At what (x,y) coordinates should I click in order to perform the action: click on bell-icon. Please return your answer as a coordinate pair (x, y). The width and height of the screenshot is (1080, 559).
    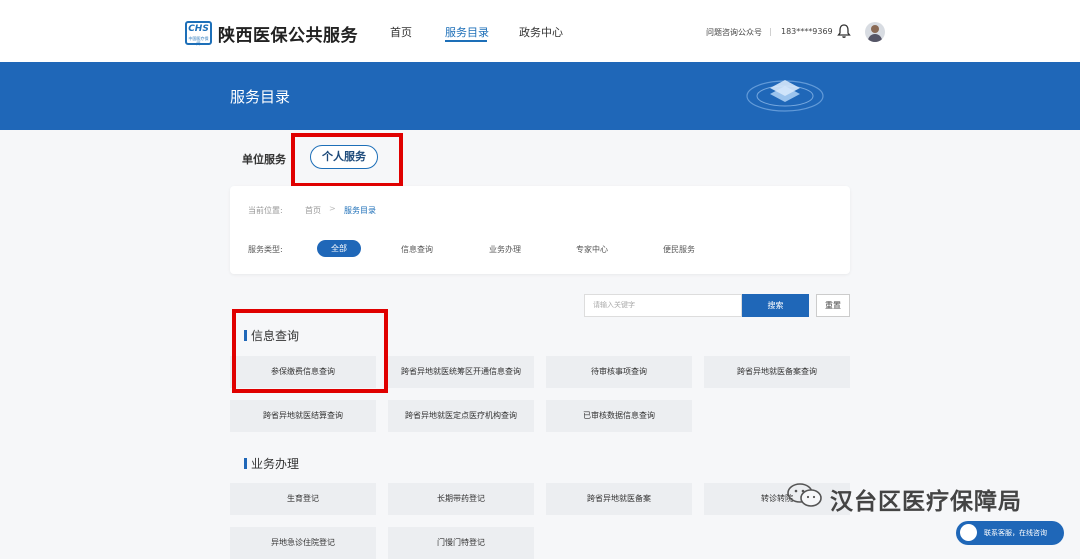
    Looking at the image, I should click on (844, 31).